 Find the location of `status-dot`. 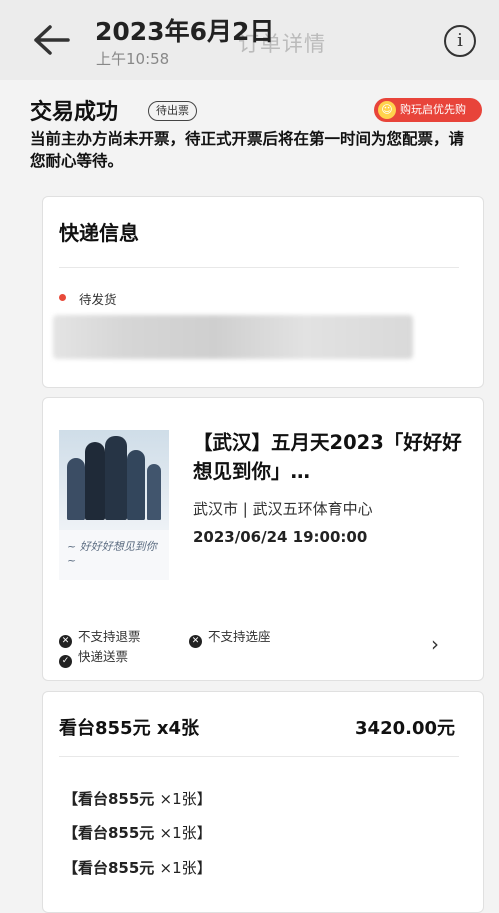

status-dot is located at coordinates (62, 297).